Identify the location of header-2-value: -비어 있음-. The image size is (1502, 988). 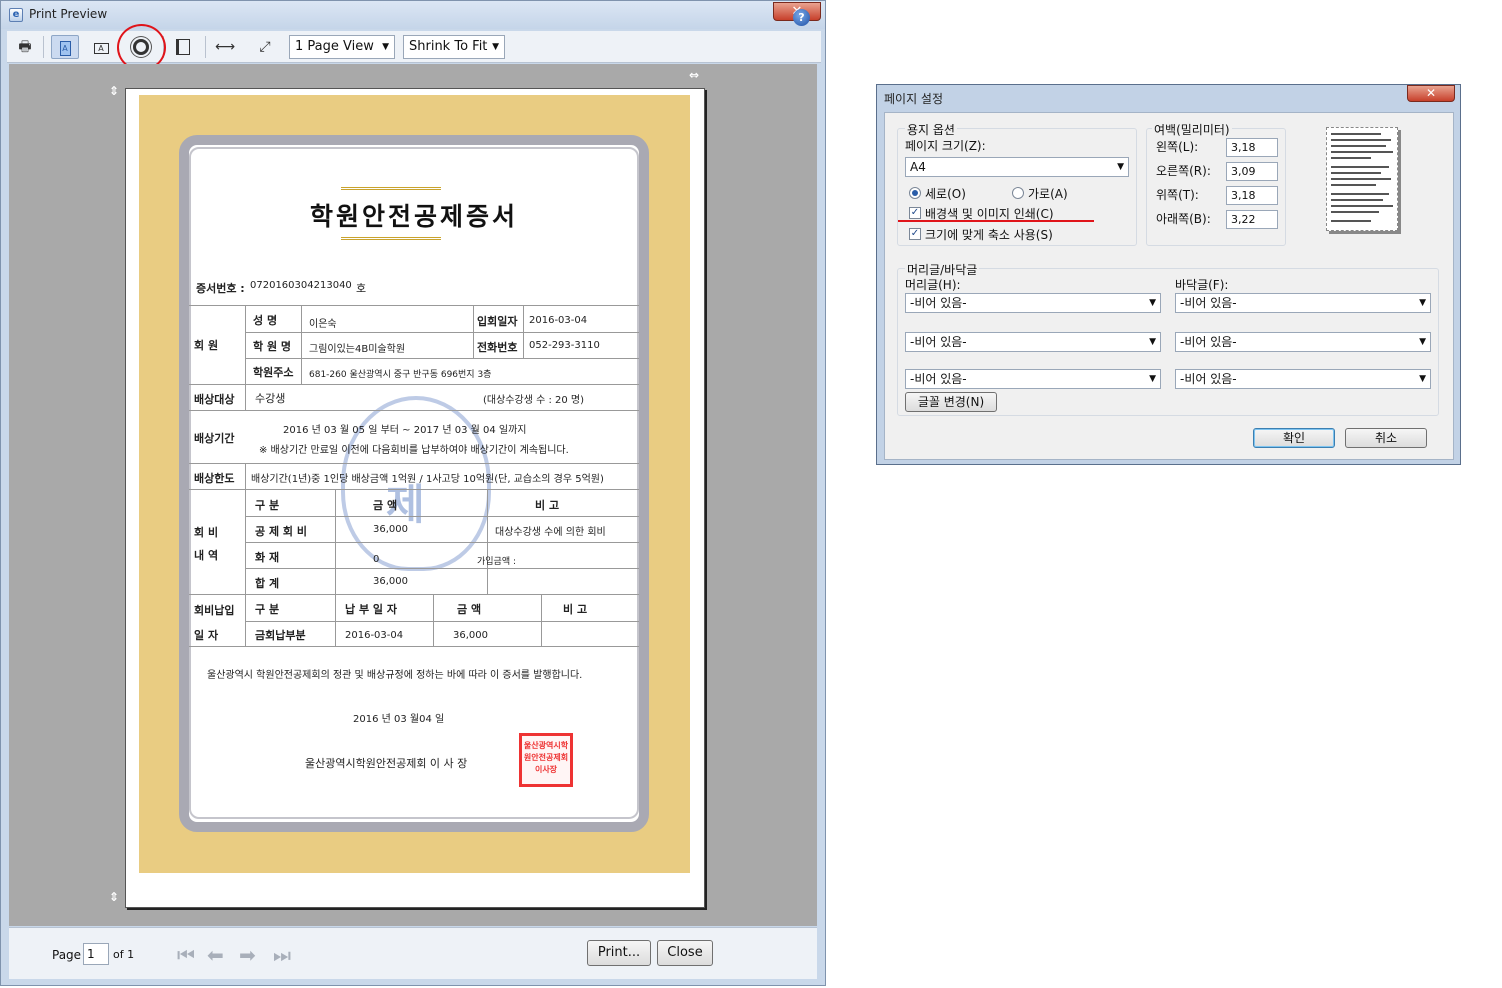
(938, 342).